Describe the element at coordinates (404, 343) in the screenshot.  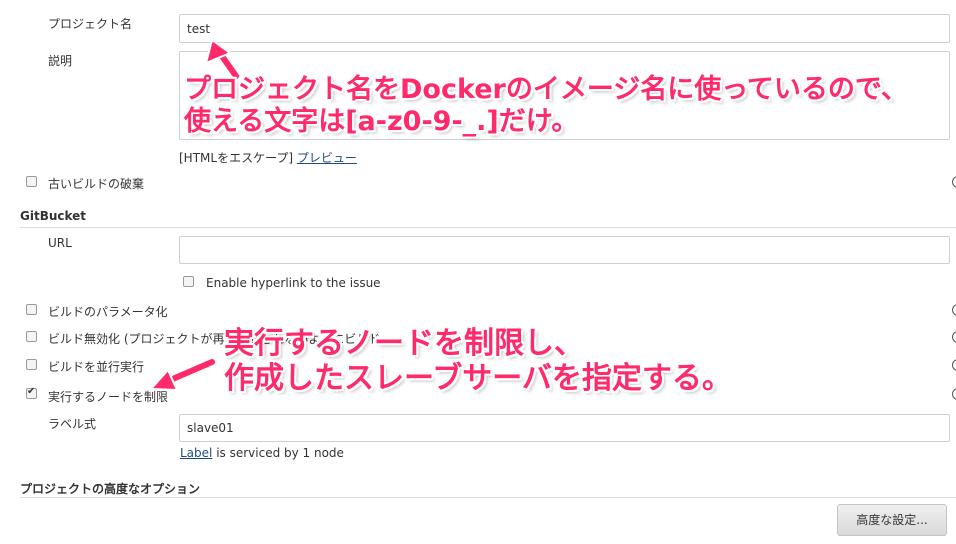
I see `annotation-line: 実行するノードを制限し、` at that location.